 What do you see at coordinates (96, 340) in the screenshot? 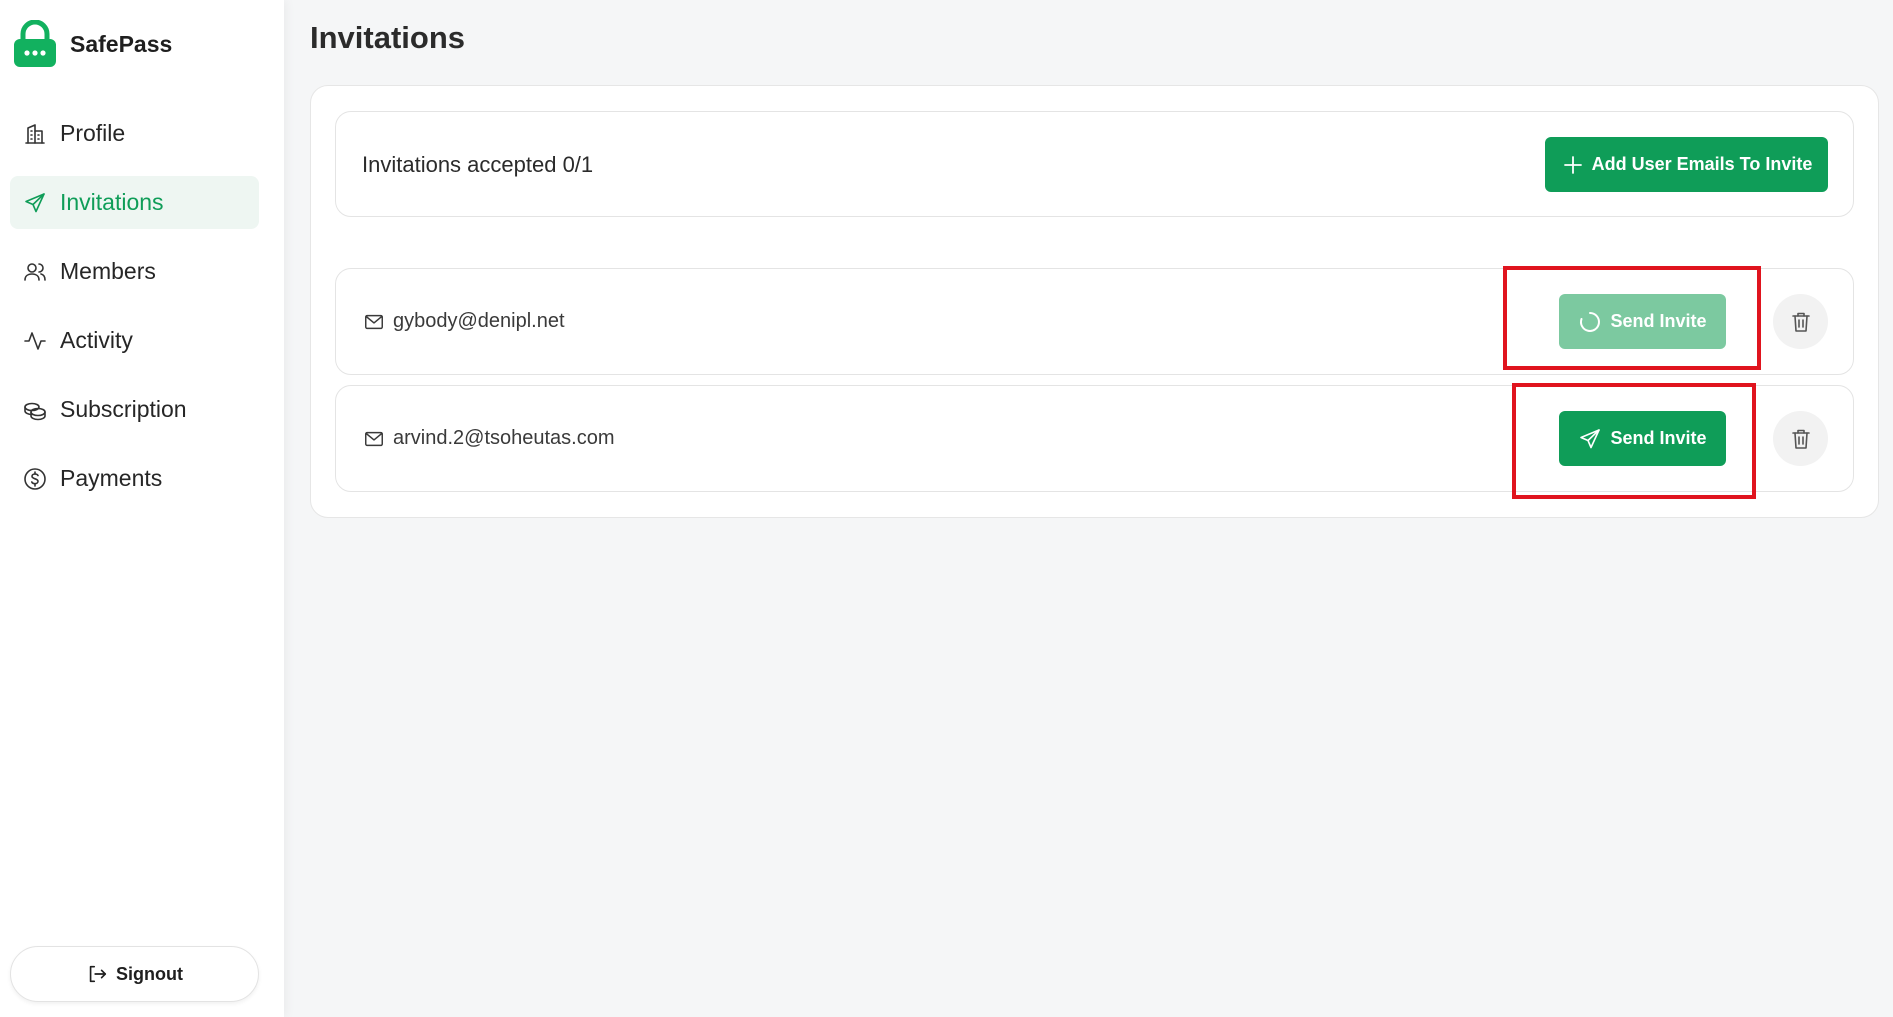
I see `sidebar-item-label: Activity` at bounding box center [96, 340].